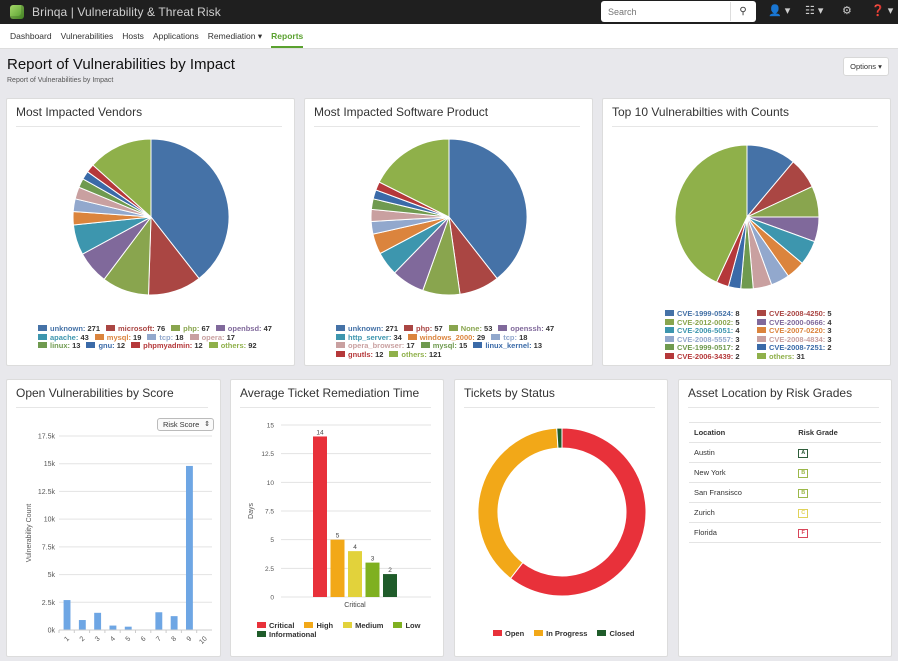  Describe the element at coordinates (31, 36) in the screenshot. I see `nav-dashboard: Dashboard` at that location.